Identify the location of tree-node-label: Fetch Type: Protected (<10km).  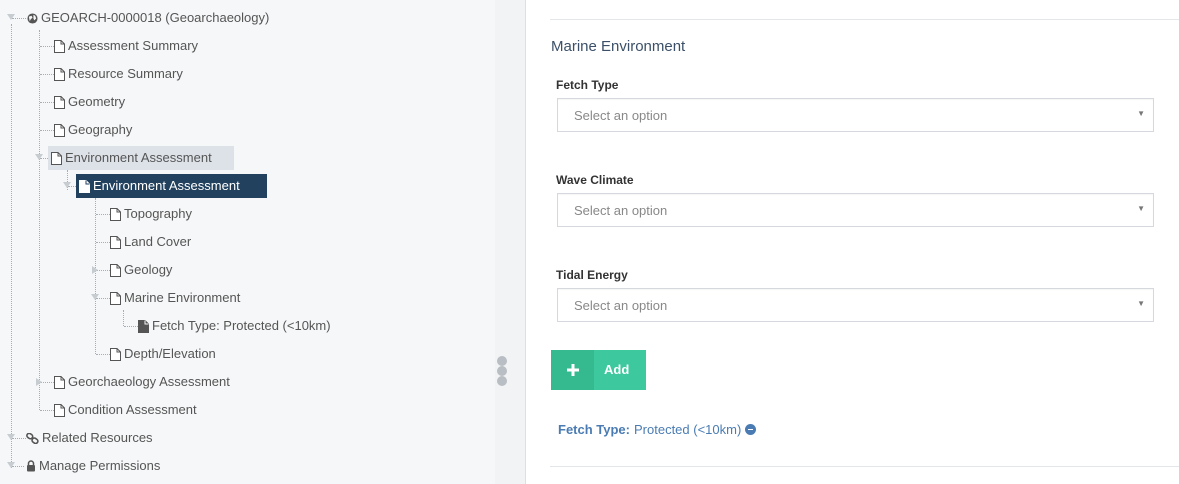
(241, 325).